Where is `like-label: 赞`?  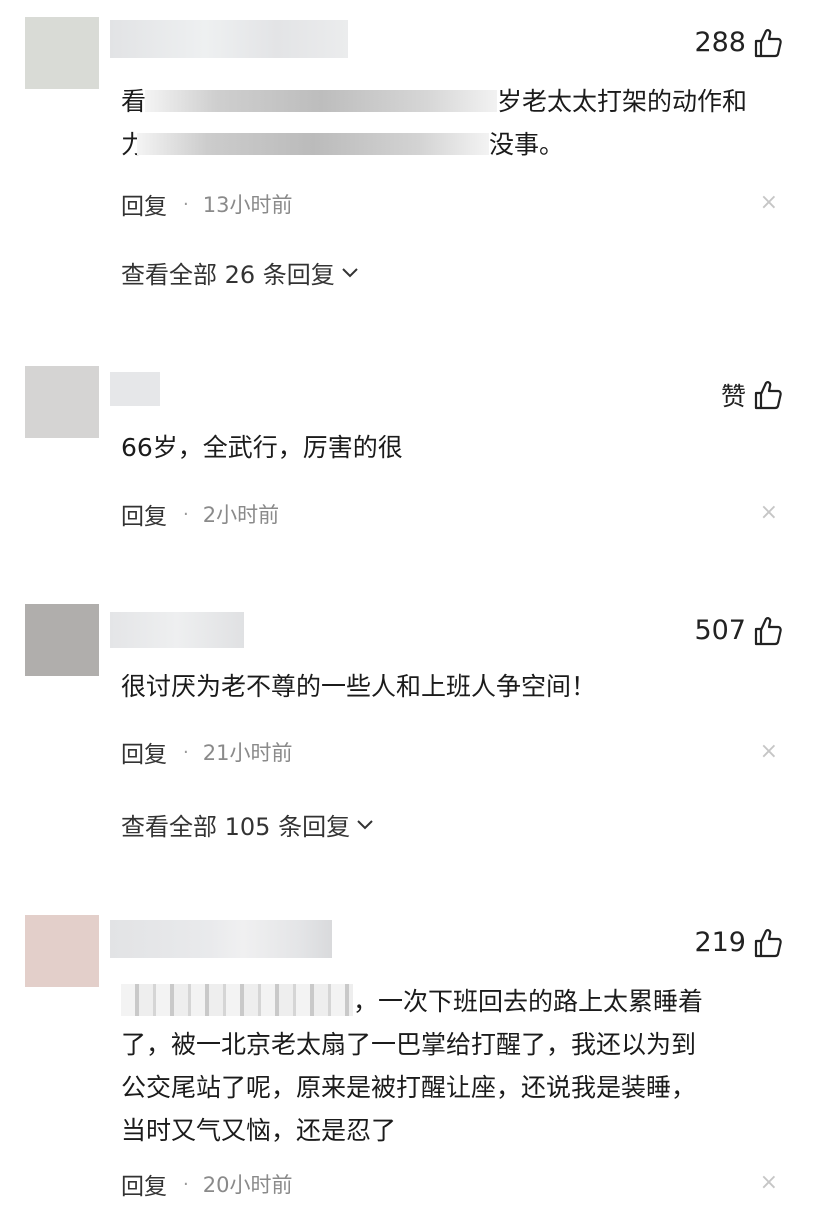
like-label: 赞 is located at coordinates (733, 396).